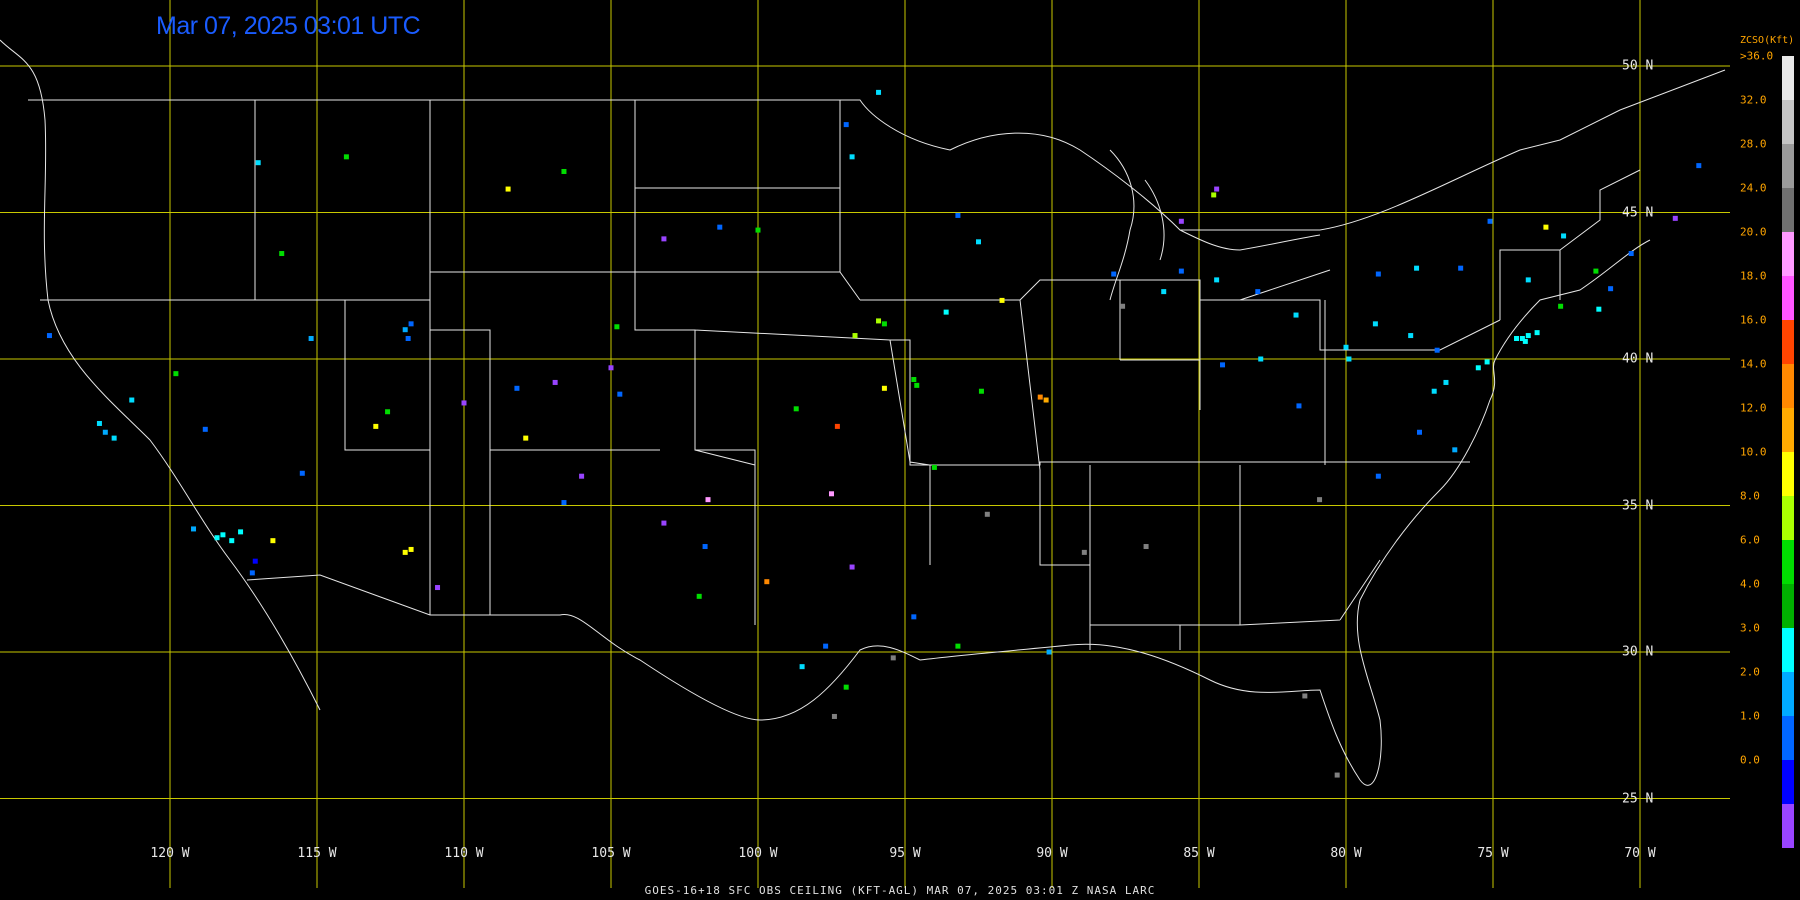 The height and width of the screenshot is (900, 1800). I want to click on legend-value-label: 32.0, so click(1753, 100).